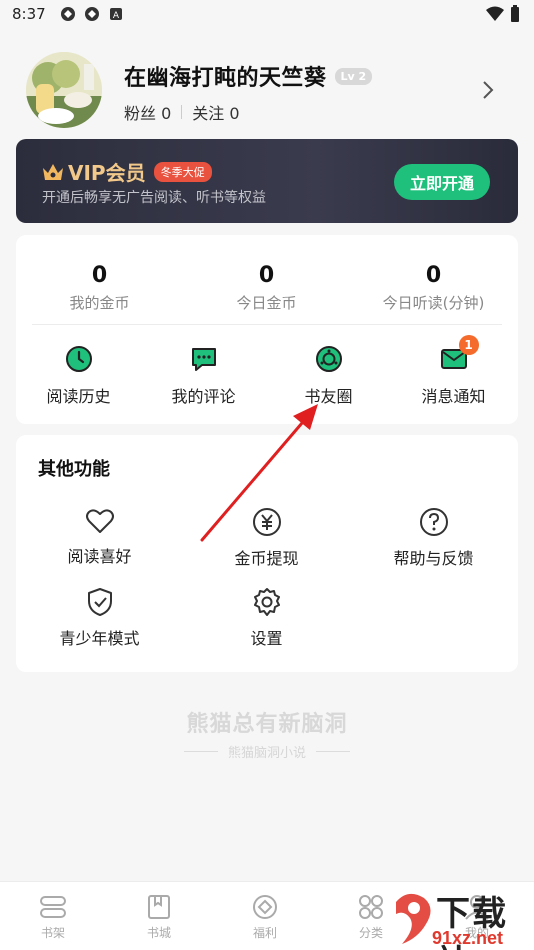 The width and height of the screenshot is (534, 950). I want to click on quick-label: 阅读历史, so click(78, 396).